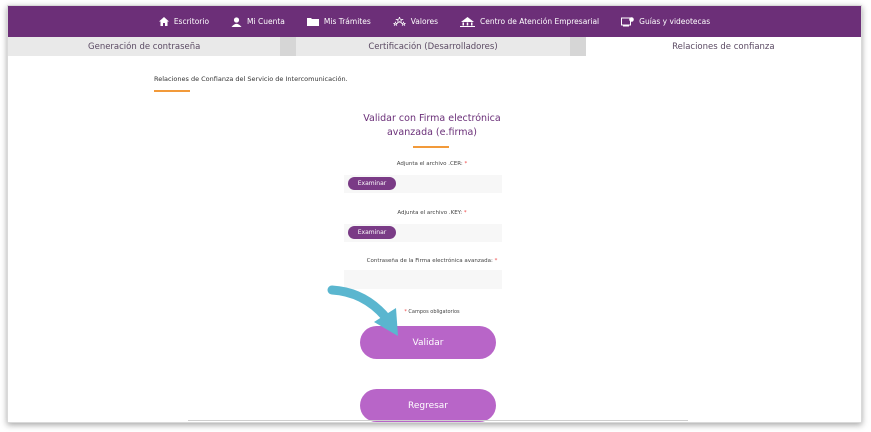  What do you see at coordinates (468, 21) in the screenshot?
I see `building-icon` at bounding box center [468, 21].